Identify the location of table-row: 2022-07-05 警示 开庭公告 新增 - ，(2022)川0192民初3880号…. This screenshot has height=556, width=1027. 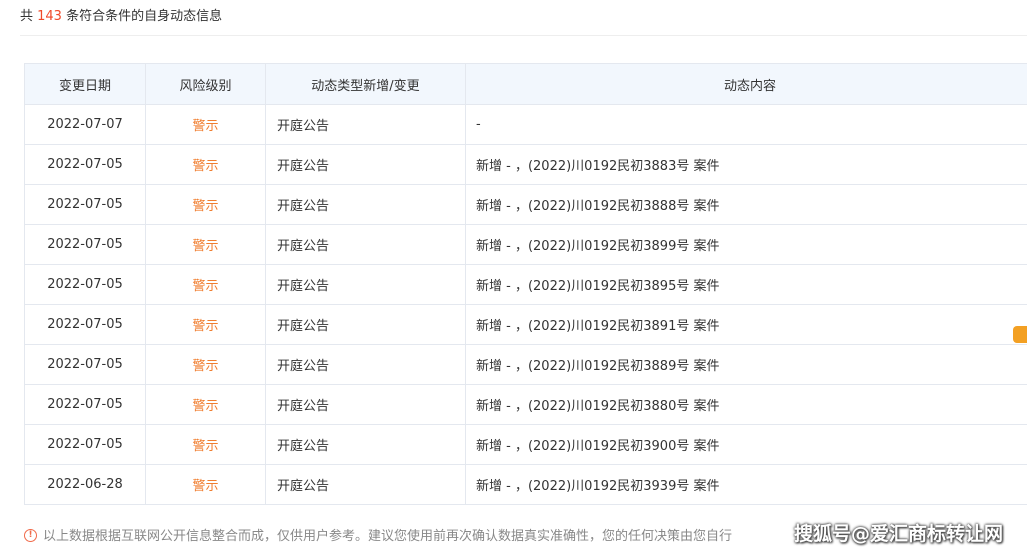
(525, 404).